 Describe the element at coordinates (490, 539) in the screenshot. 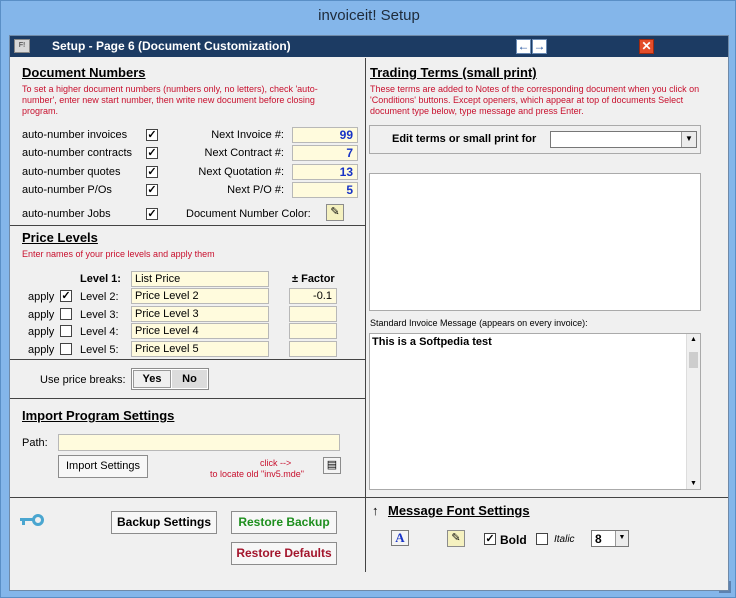

I see `bold-checkbox: ✓` at that location.